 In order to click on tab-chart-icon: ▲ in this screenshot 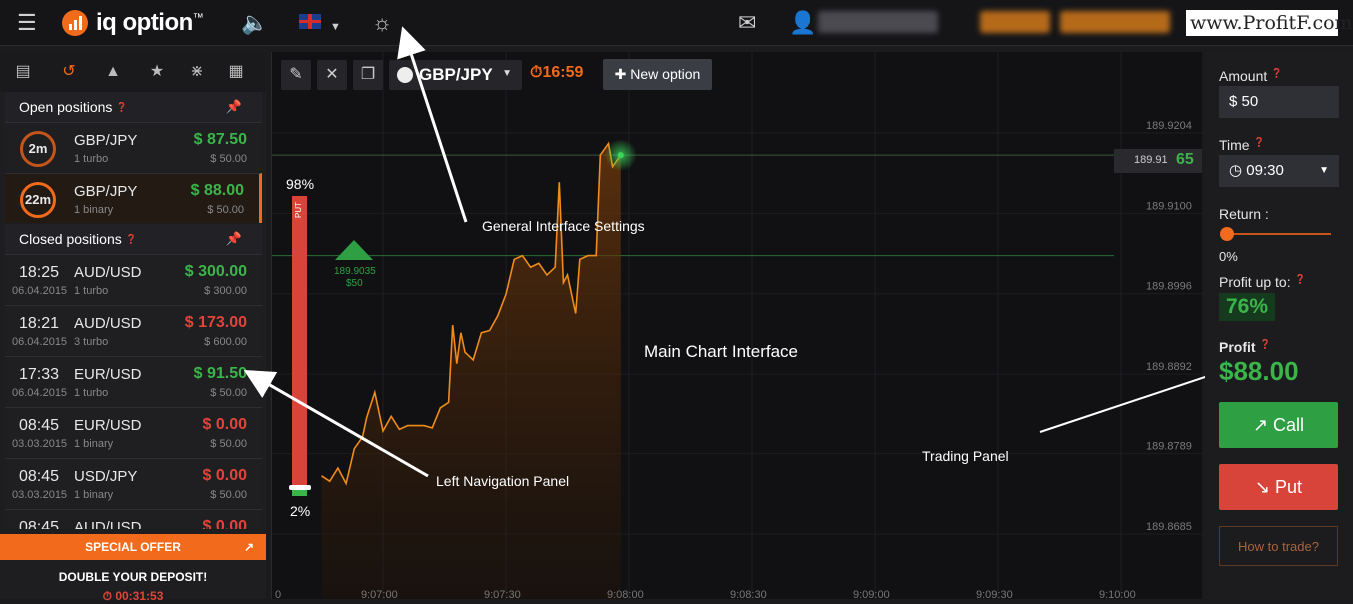, I will do `click(113, 72)`.